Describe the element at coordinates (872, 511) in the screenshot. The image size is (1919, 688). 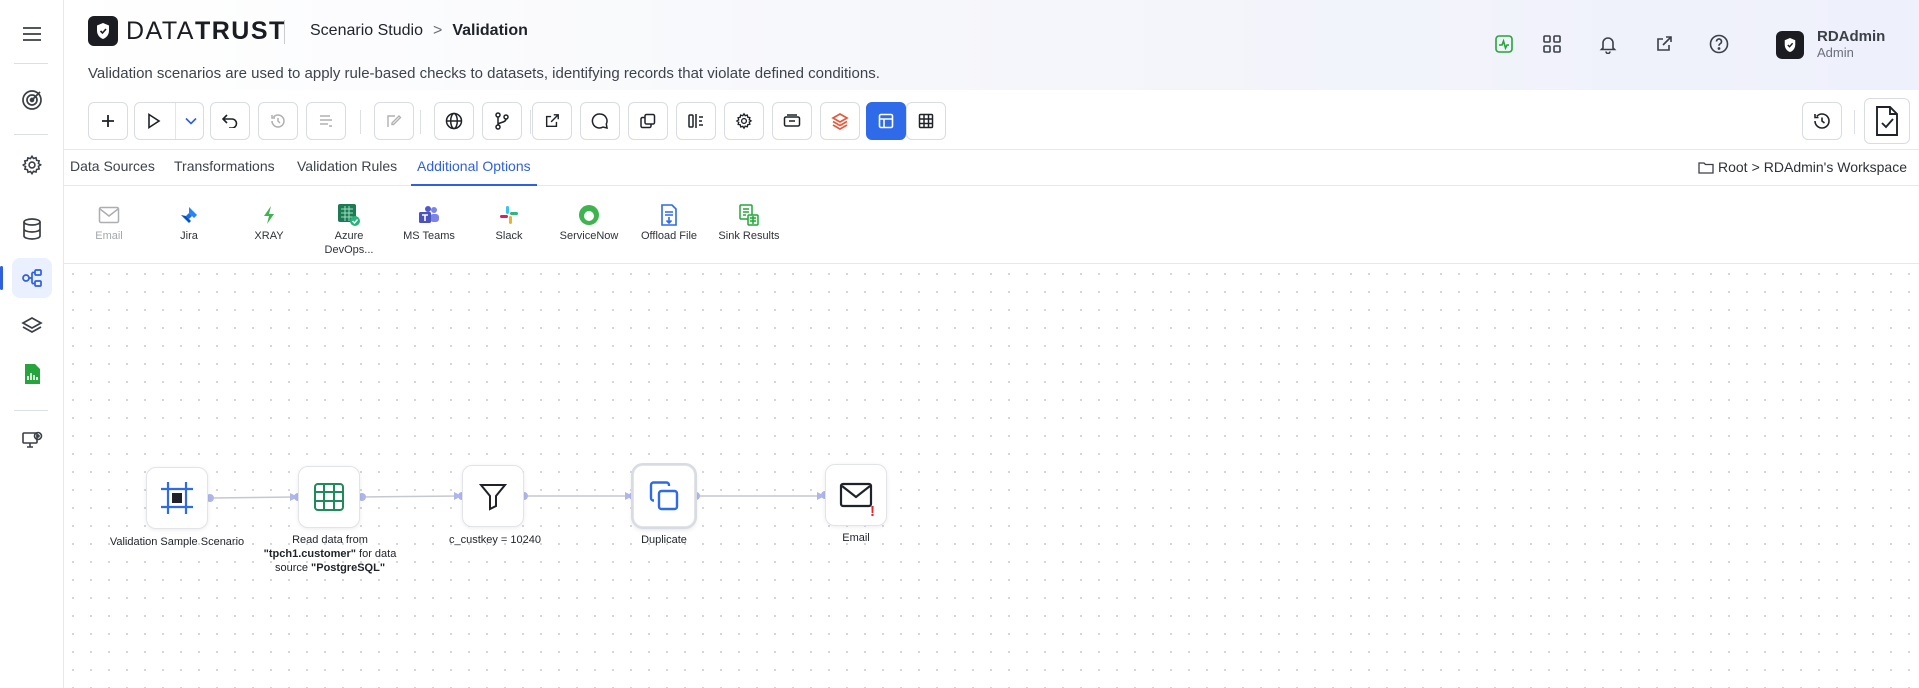
I see `email-error-indicator: !` at that location.